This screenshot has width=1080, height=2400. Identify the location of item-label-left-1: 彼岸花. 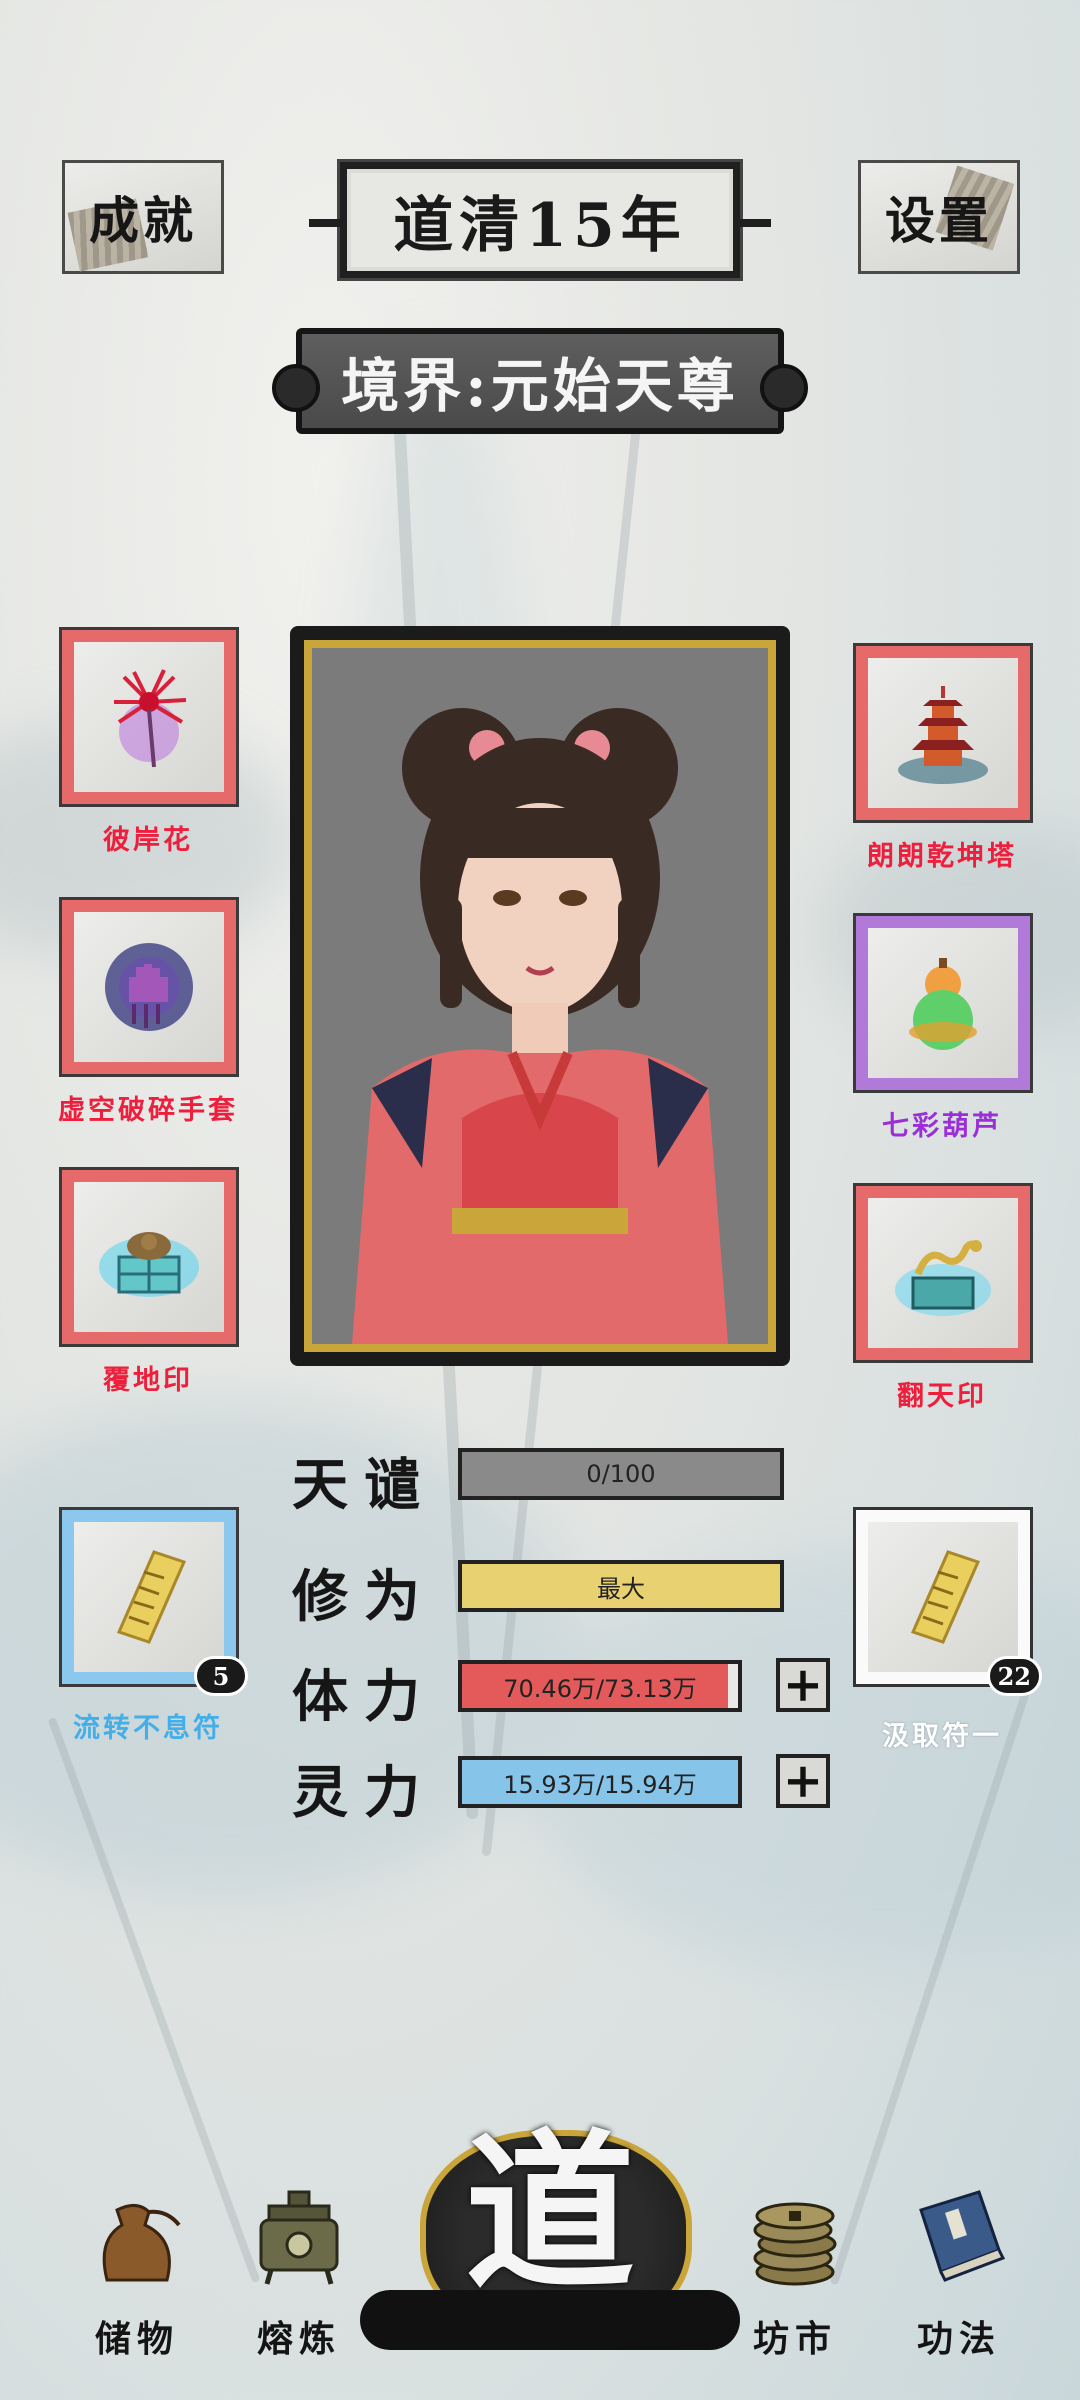
(148, 840).